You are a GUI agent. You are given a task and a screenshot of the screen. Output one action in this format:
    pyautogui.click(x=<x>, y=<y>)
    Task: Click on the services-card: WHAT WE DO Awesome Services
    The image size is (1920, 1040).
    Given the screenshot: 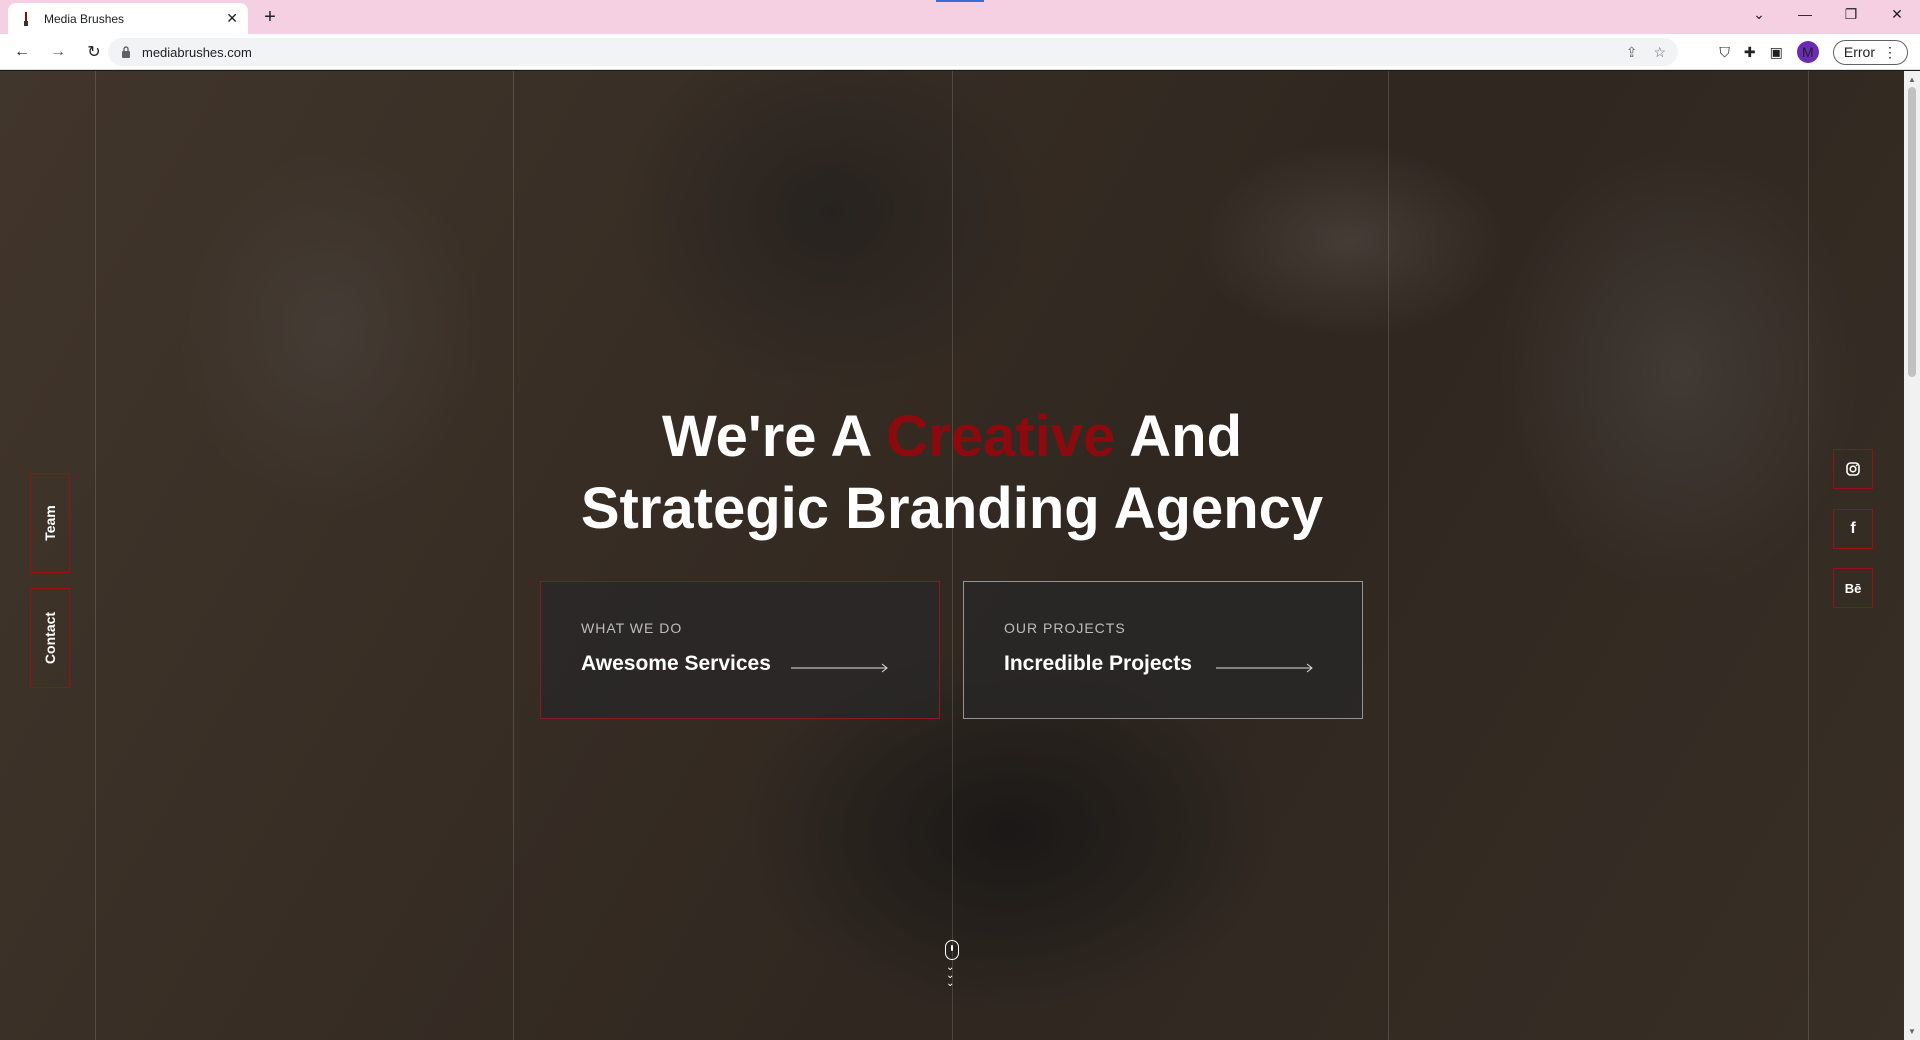 What is the action you would take?
    pyautogui.click(x=740, y=650)
    